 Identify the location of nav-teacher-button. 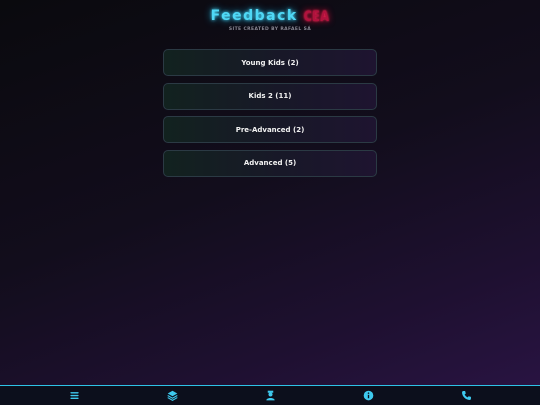
(270, 395).